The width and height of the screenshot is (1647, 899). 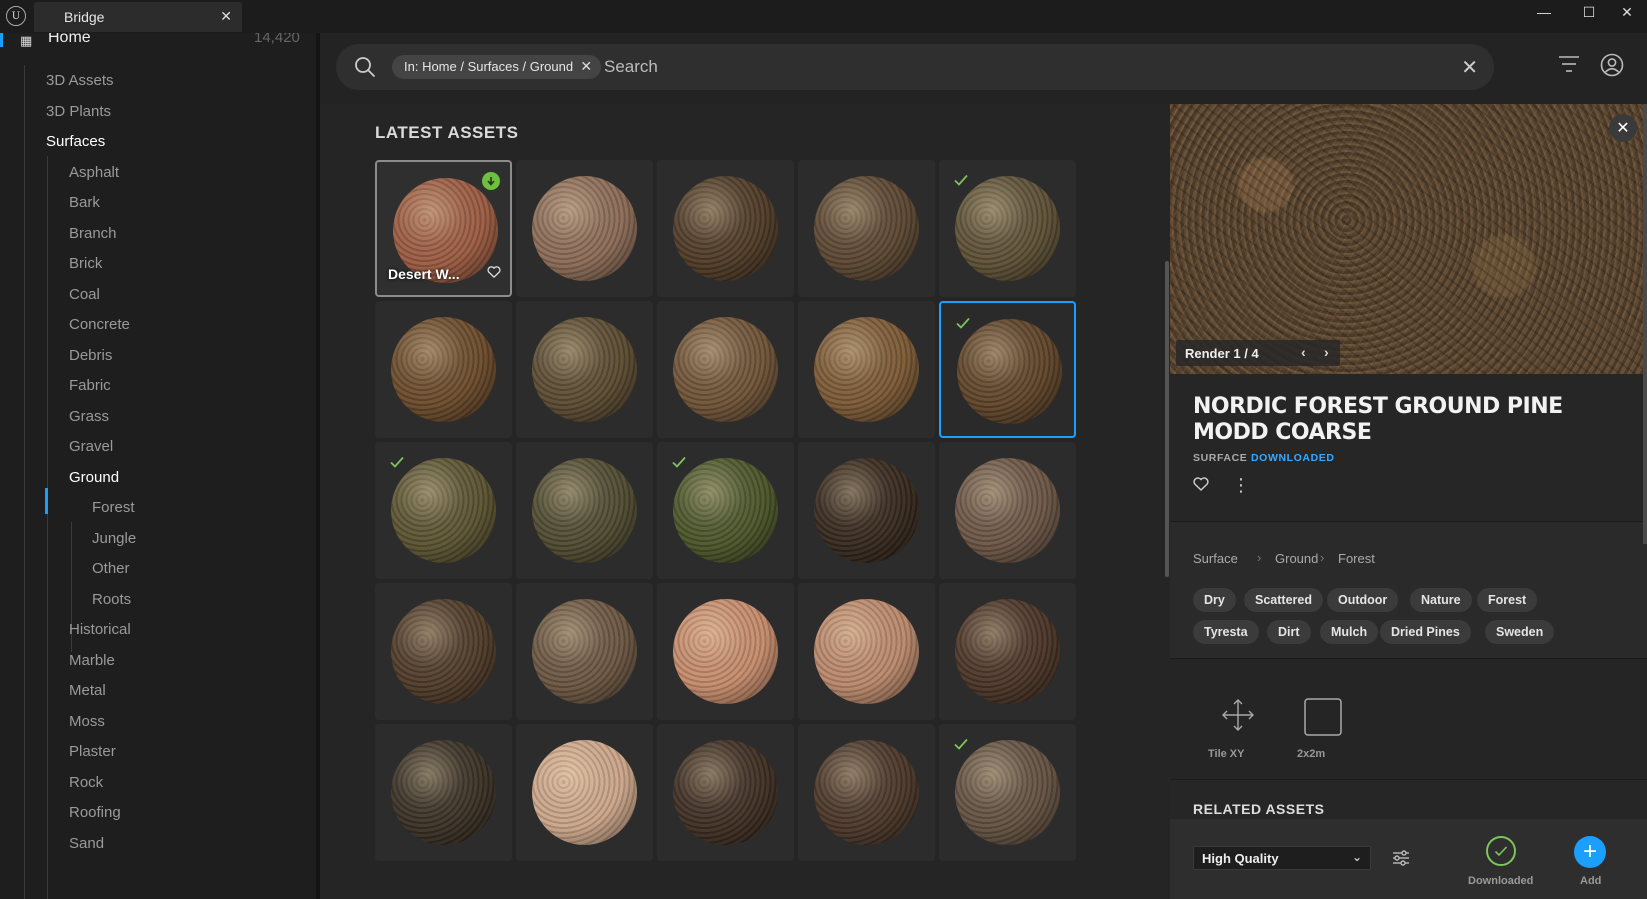 What do you see at coordinates (1520, 632) in the screenshot?
I see `tag-chip: Sweden` at bounding box center [1520, 632].